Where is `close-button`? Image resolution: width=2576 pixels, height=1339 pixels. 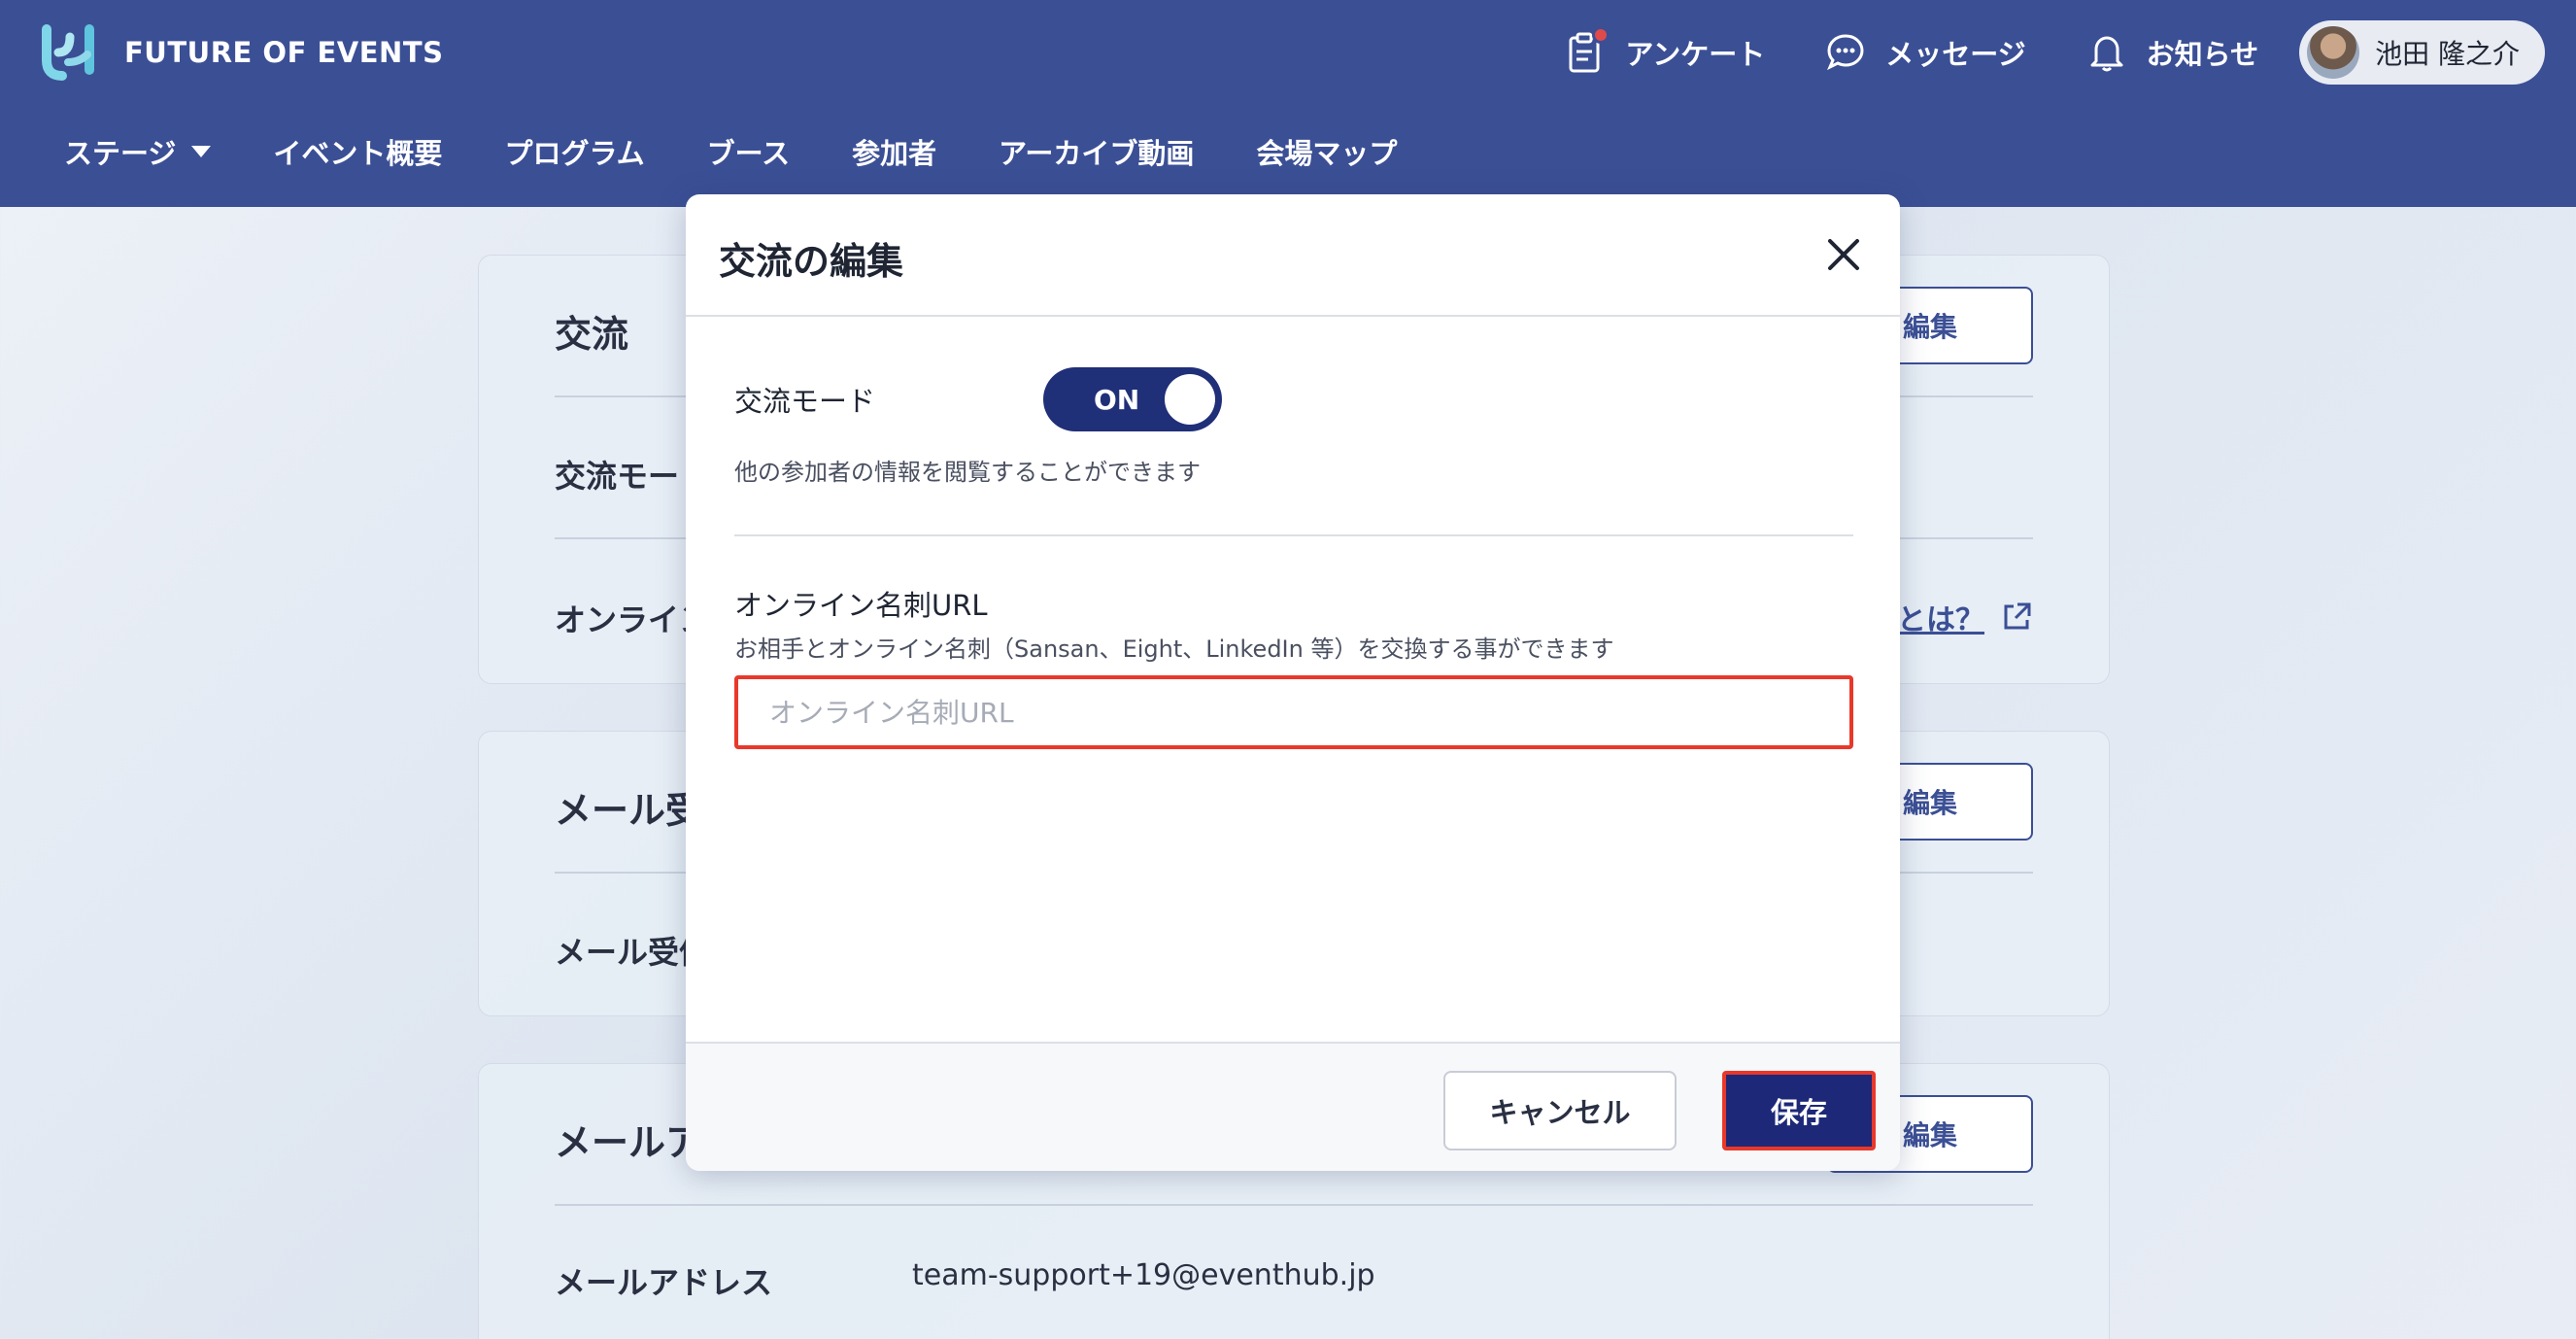
close-button is located at coordinates (1843, 254).